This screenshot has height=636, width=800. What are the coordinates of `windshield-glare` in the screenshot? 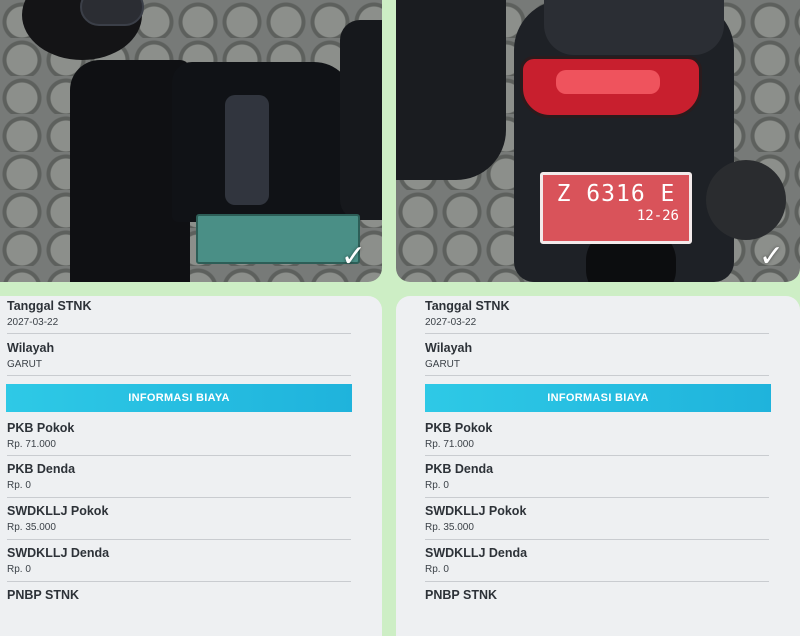 It's located at (247, 150).